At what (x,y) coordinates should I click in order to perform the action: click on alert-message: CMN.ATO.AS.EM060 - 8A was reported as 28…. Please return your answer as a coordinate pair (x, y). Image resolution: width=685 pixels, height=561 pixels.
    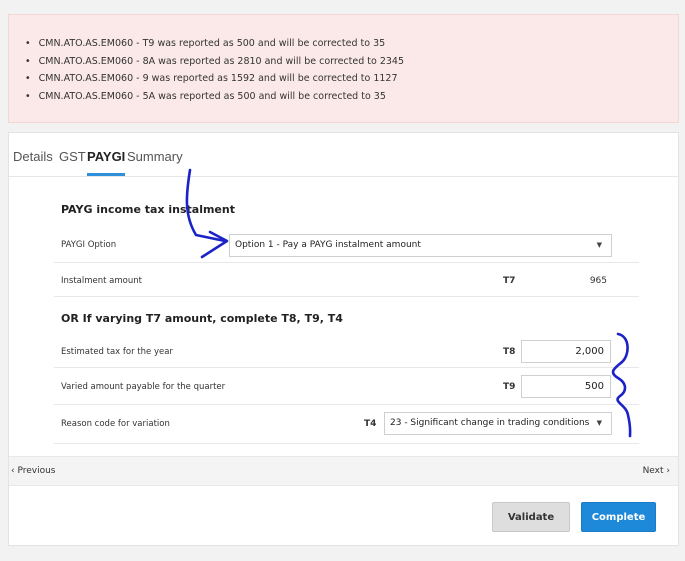
    Looking at the image, I should click on (351, 62).